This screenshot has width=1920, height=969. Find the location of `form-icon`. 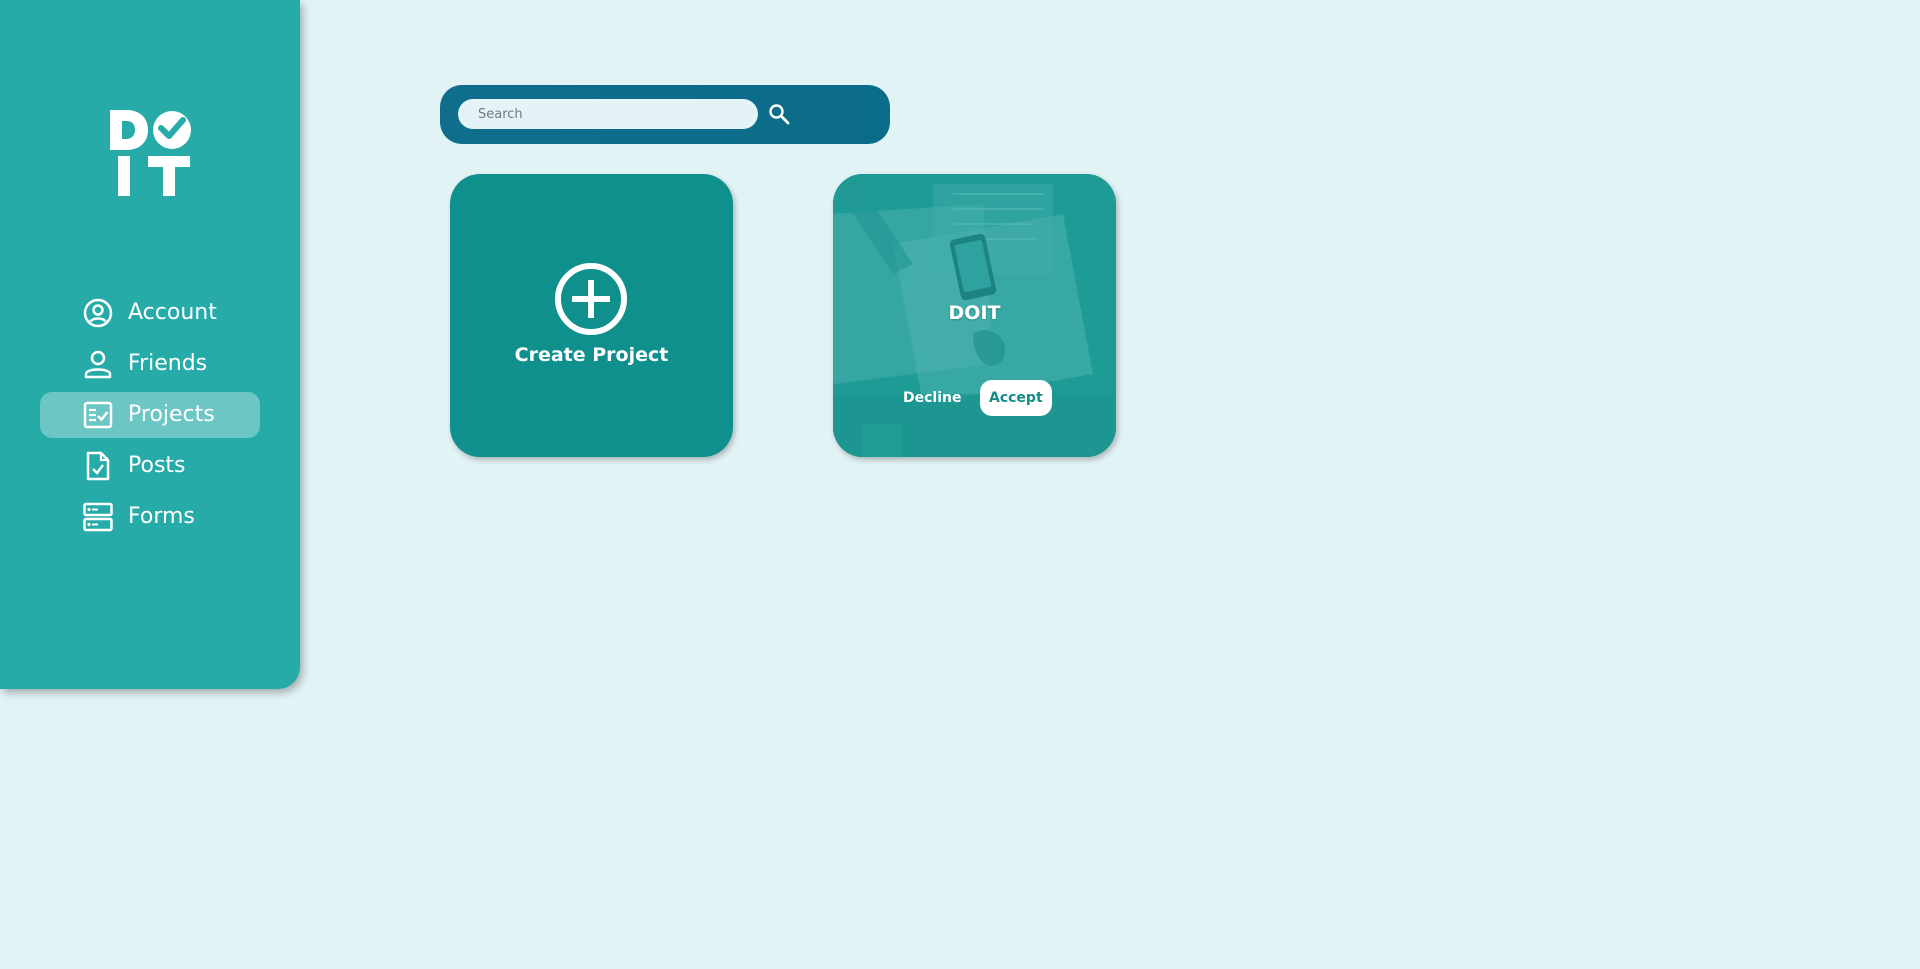

form-icon is located at coordinates (98, 517).